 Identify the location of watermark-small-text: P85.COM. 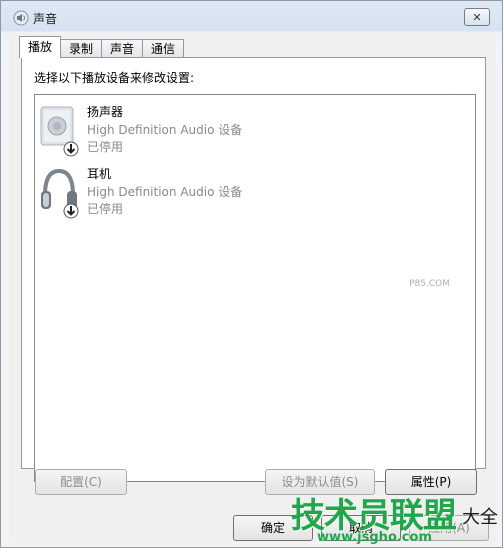
(429, 284).